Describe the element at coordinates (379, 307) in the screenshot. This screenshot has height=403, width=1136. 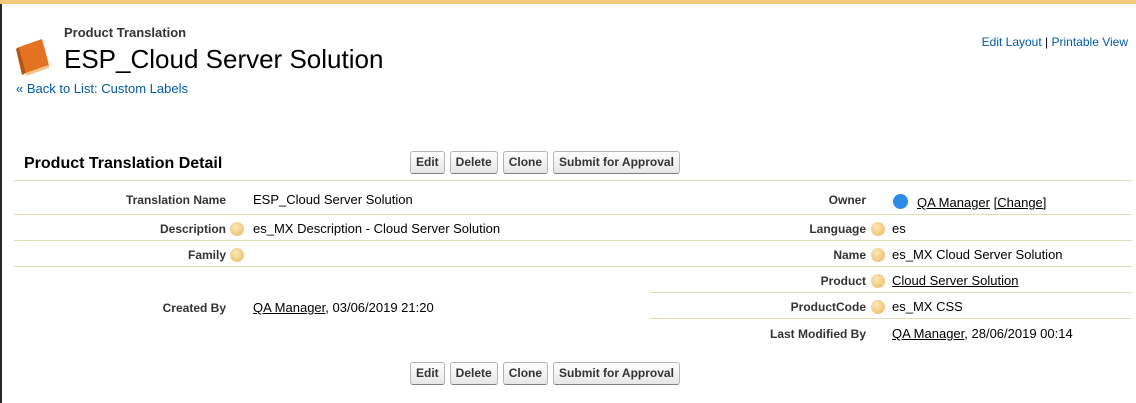
I see `created-by-date: , 03/06/2019 21:20` at that location.